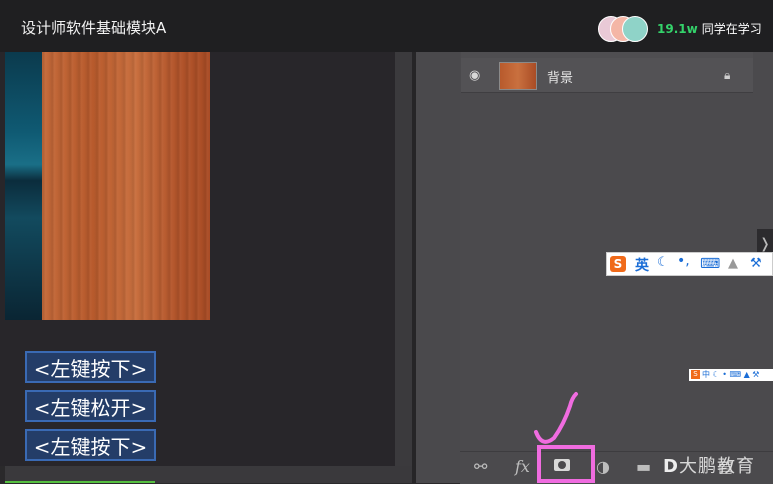  What do you see at coordinates (474, 75) in the screenshot?
I see `visibility-eye-icon: ◉` at bounding box center [474, 75].